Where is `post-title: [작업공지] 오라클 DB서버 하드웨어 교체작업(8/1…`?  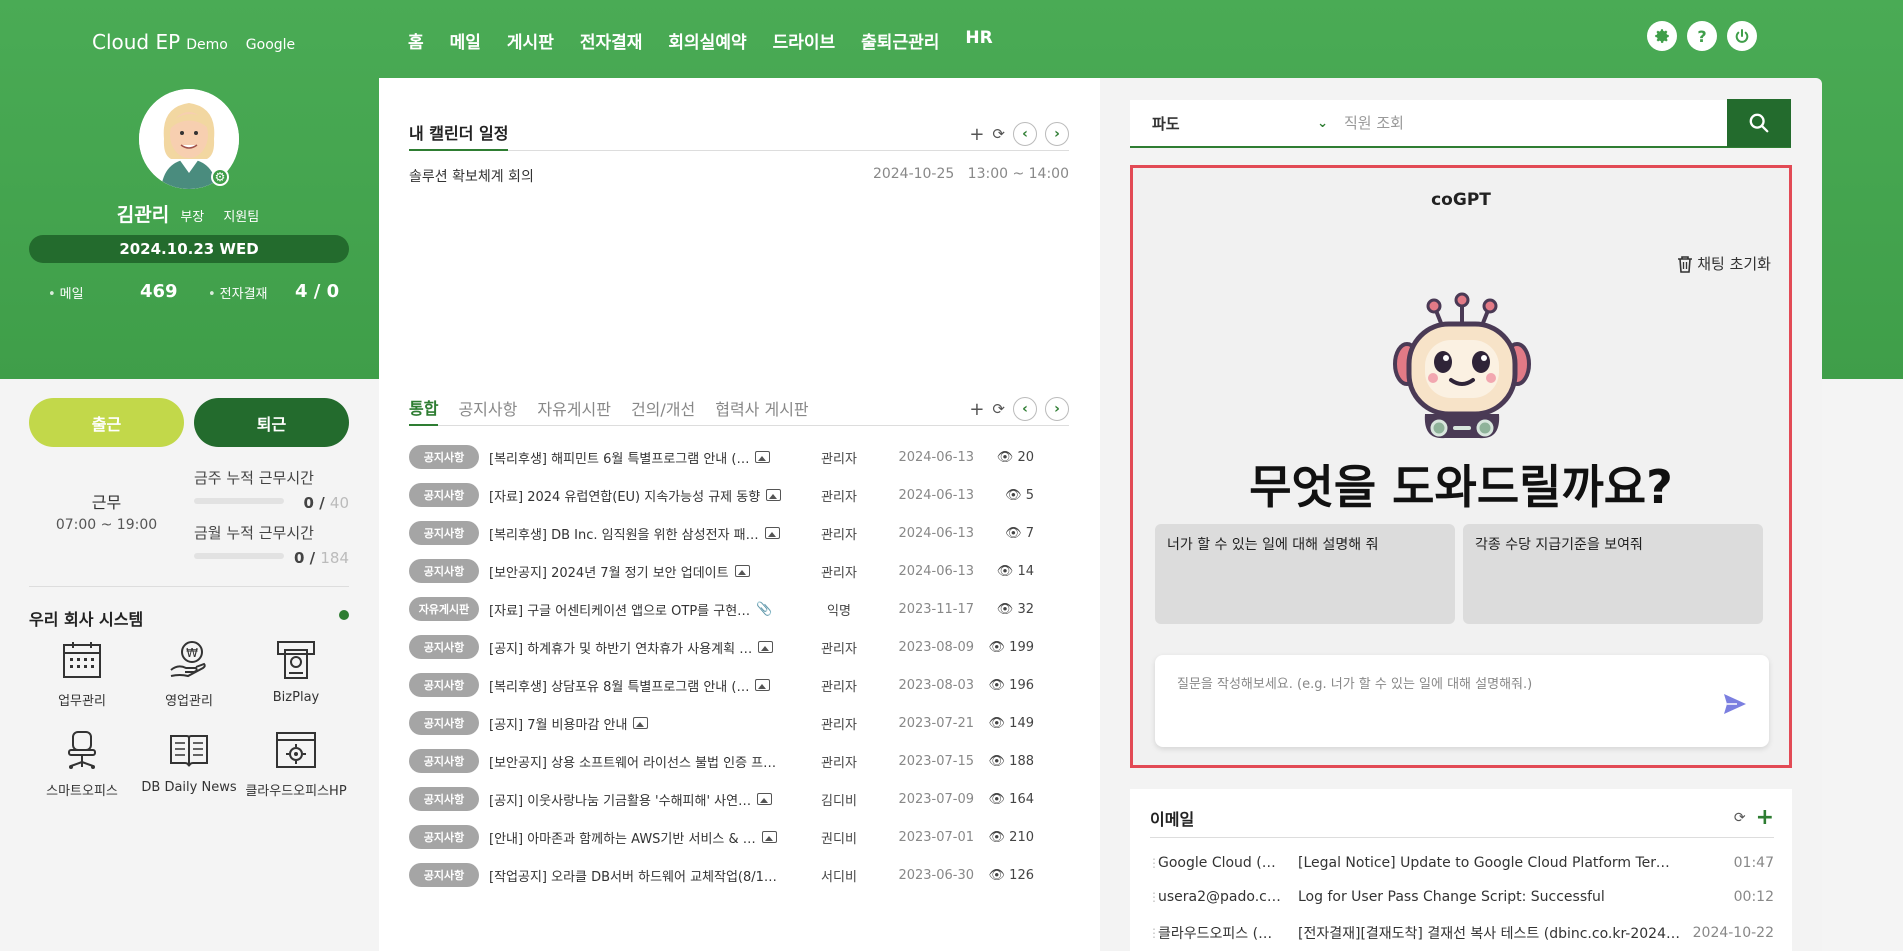
post-title: [작업공지] 오라클 DB서버 하드웨어 교체작업(8/1… is located at coordinates (644, 875).